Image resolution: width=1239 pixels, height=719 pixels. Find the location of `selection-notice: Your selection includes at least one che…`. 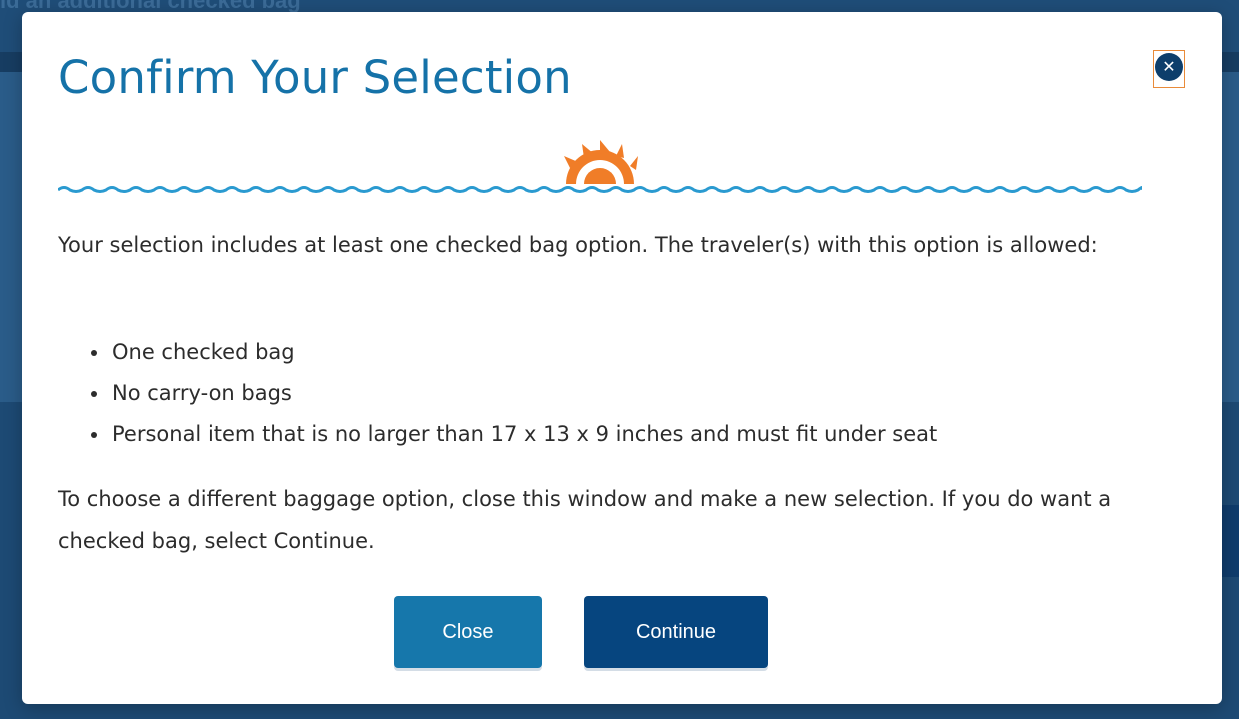

selection-notice: Your selection includes at least one che… is located at coordinates (578, 245).